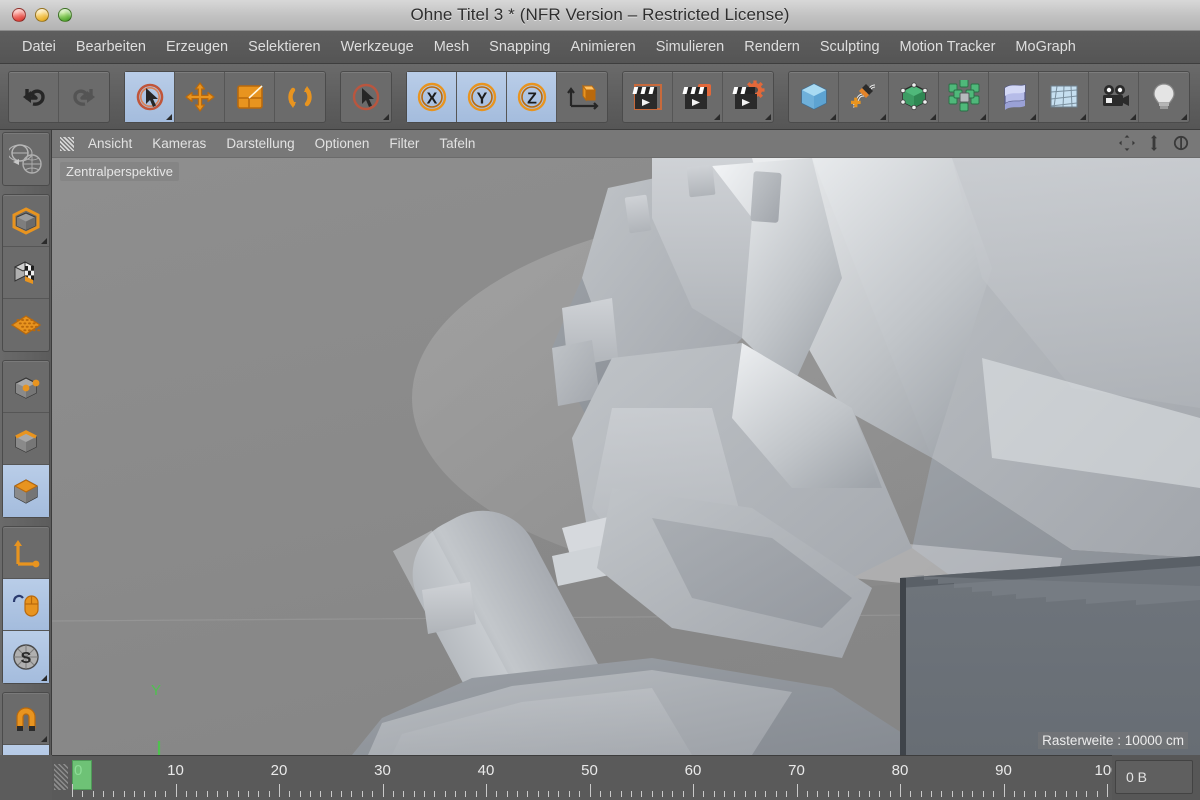  What do you see at coordinates (25, 605) in the screenshot?
I see `viewport-solo-icon` at bounding box center [25, 605].